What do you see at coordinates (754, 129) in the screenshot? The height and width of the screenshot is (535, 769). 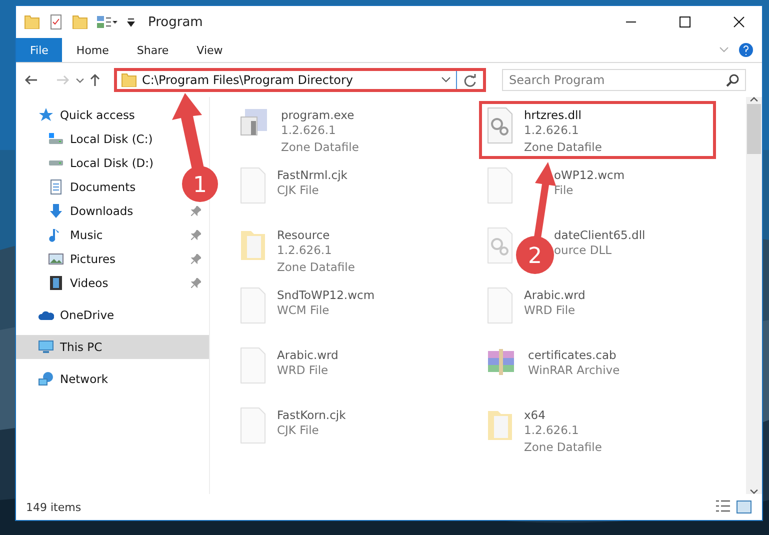 I see `scrollbar-thumb` at bounding box center [754, 129].